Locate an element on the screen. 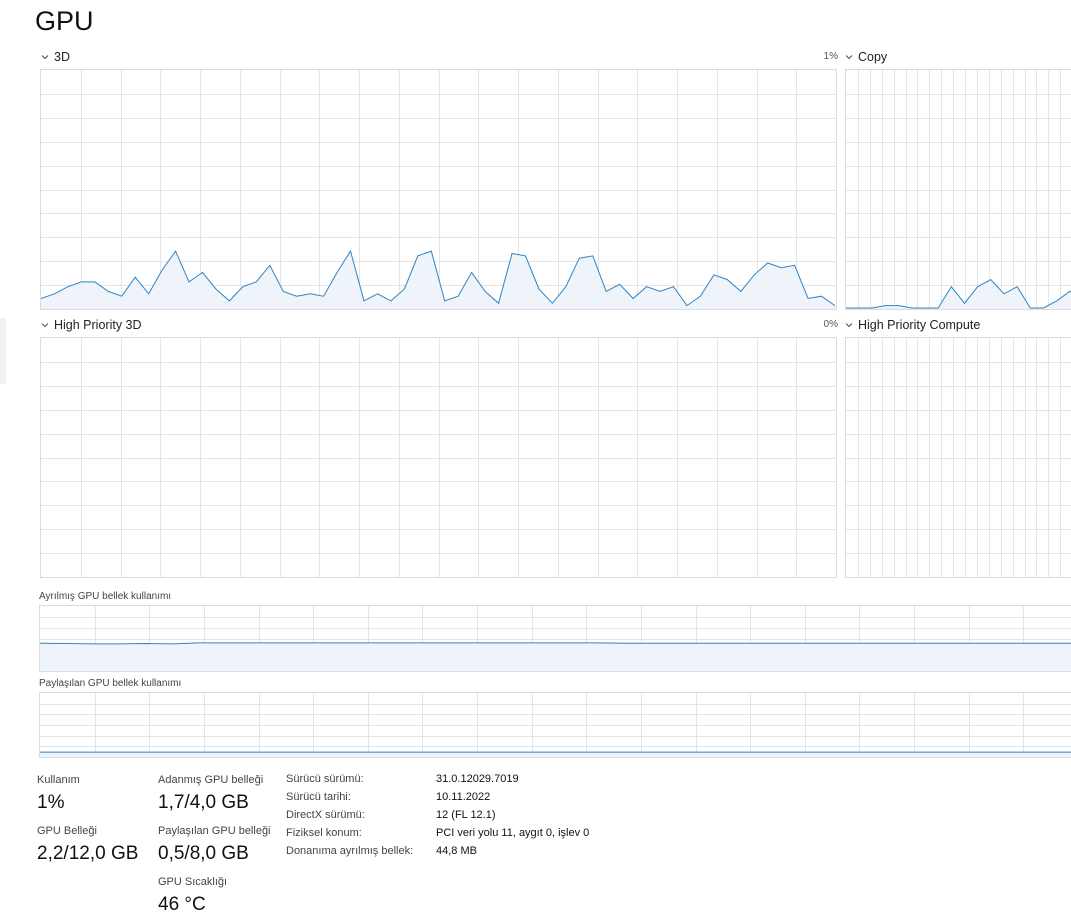 The height and width of the screenshot is (919, 1071). hardware-reserved-memory-value: 44,8 MB is located at coordinates (456, 851).